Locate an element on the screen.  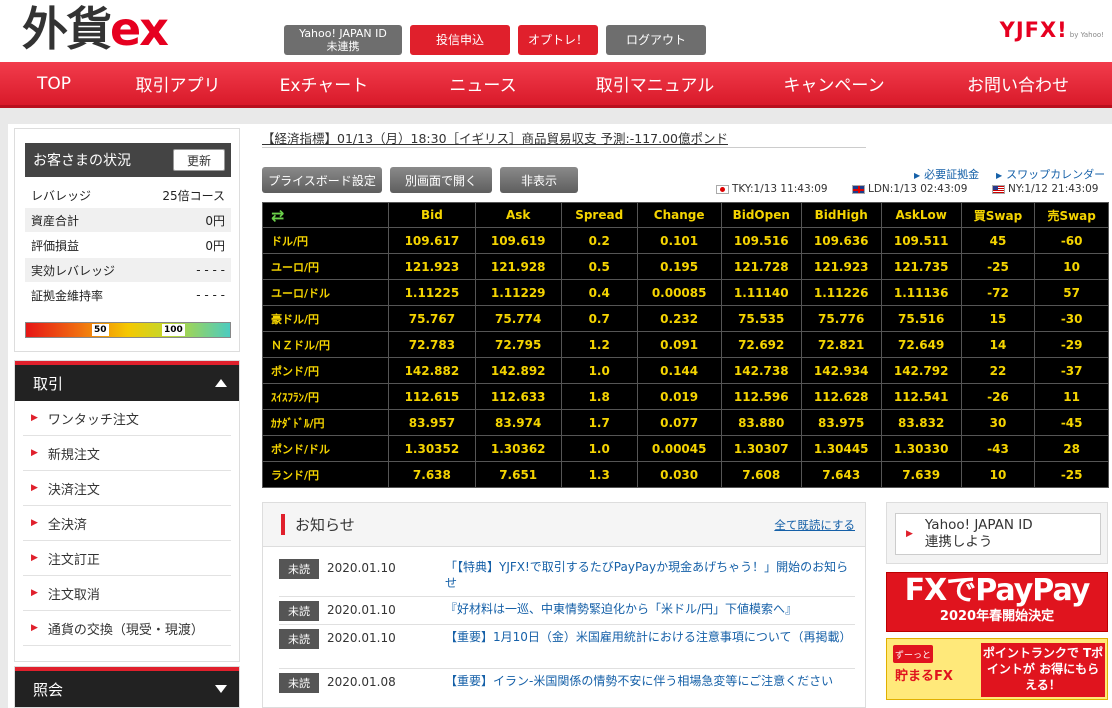
arrow-right-icon: ▶ is located at coordinates (917, 175).